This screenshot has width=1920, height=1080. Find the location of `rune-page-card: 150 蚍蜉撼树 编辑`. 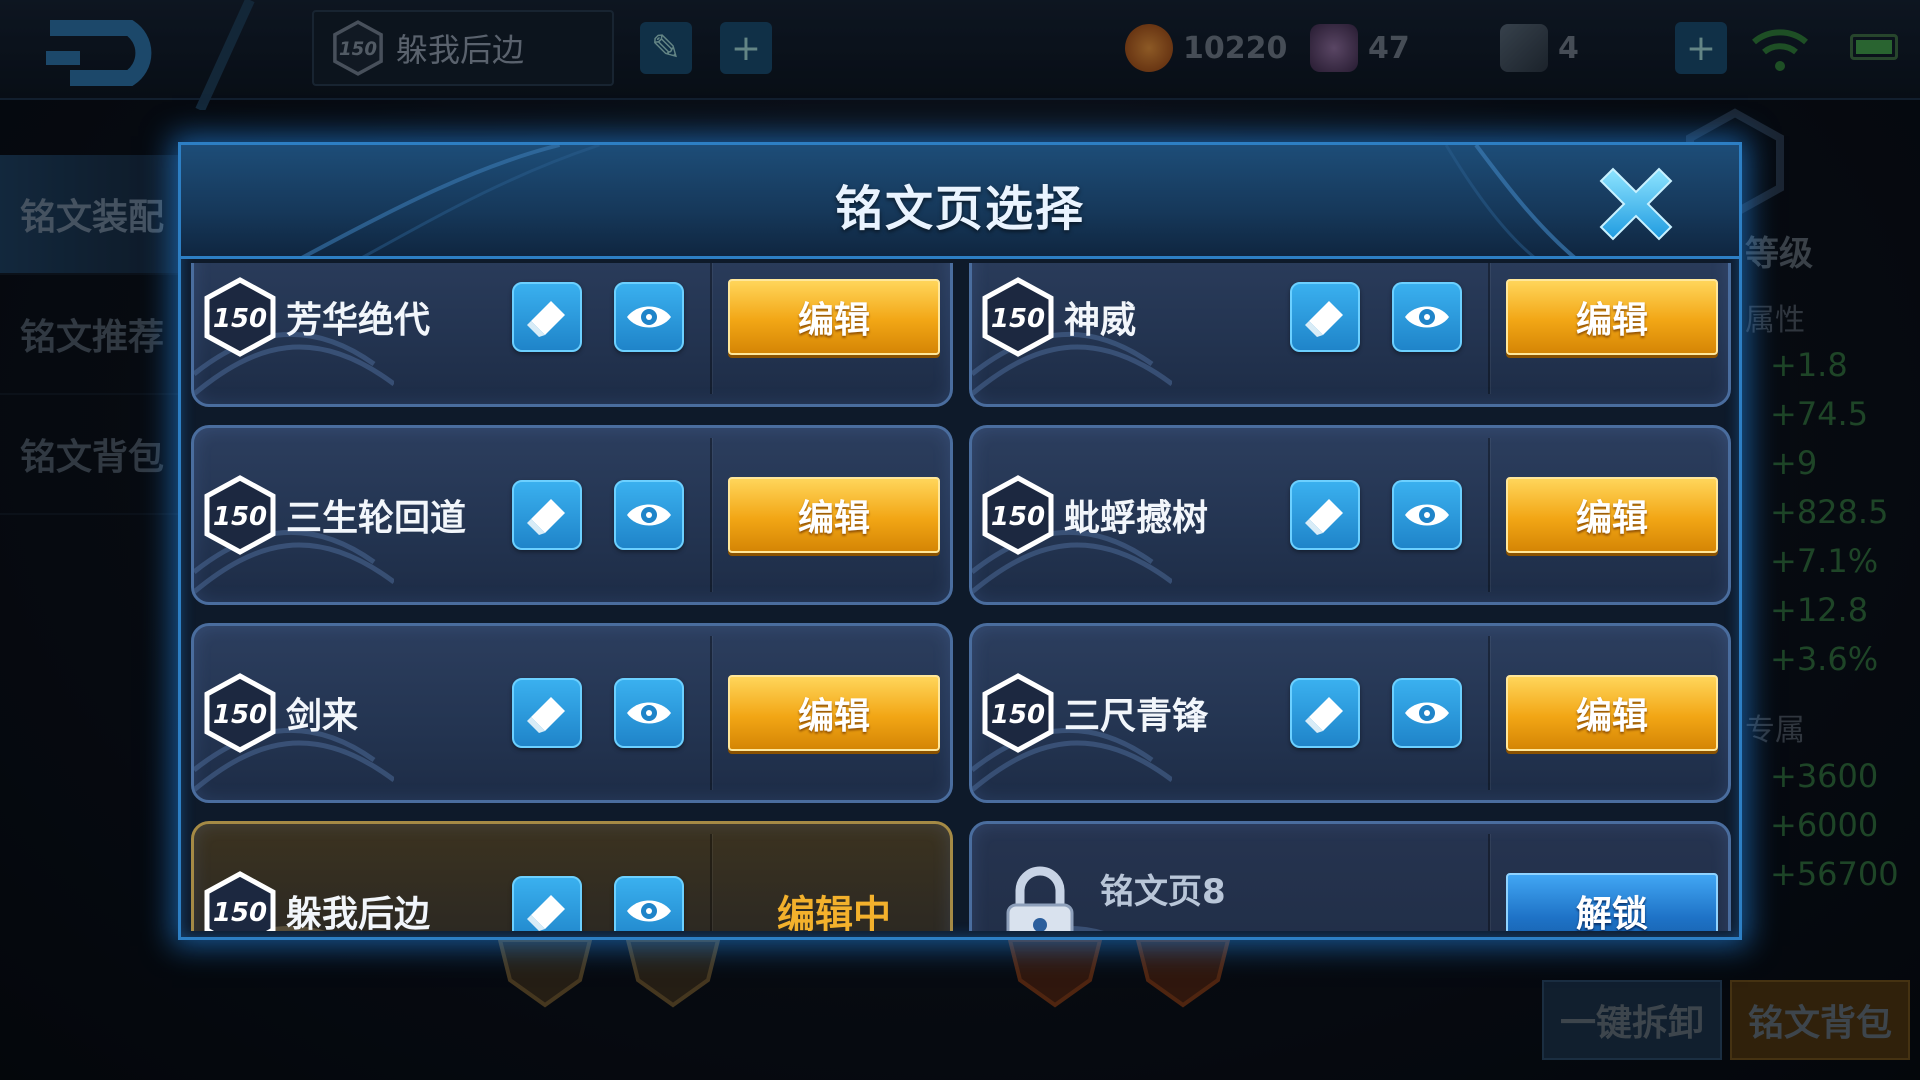

rune-page-card: 150 蚍蜉撼树 编辑 is located at coordinates (1350, 515).